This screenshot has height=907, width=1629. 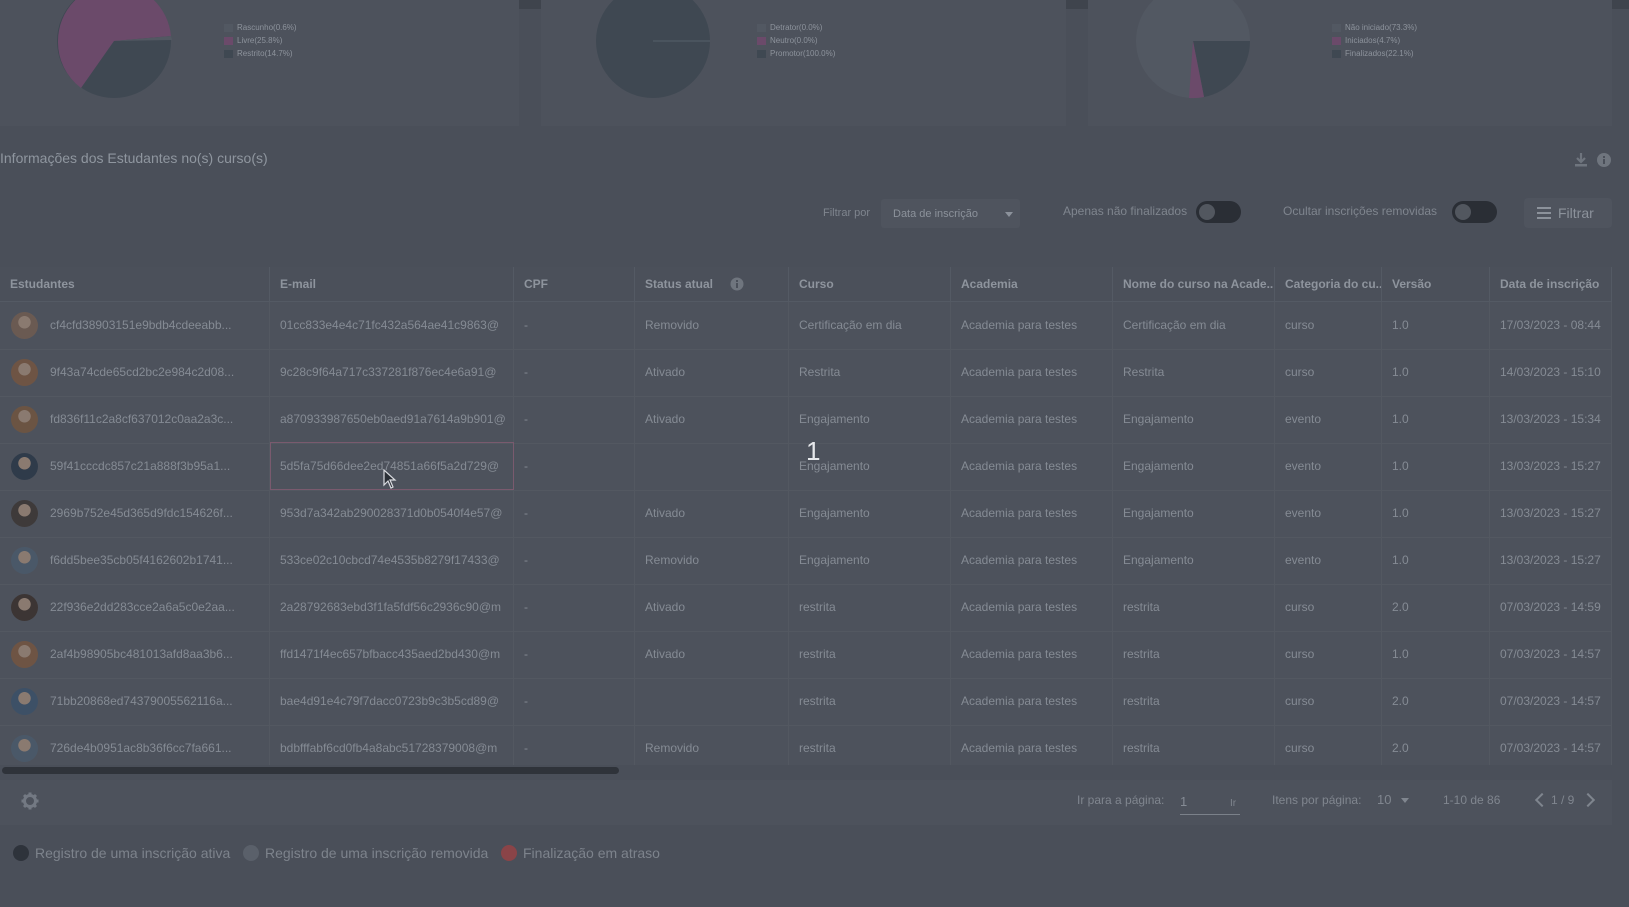 What do you see at coordinates (1551, 419) in the screenshot?
I see `cell-data: 13/03/2023 - 15:34` at bounding box center [1551, 419].